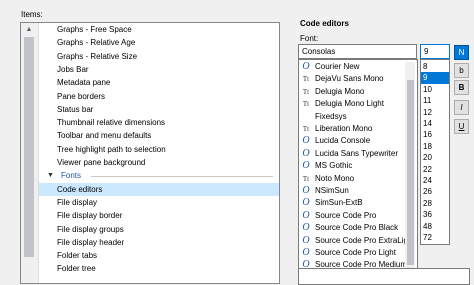 The width and height of the screenshot is (474, 285). What do you see at coordinates (461, 107) in the screenshot?
I see `italic-style-button: I` at bounding box center [461, 107].